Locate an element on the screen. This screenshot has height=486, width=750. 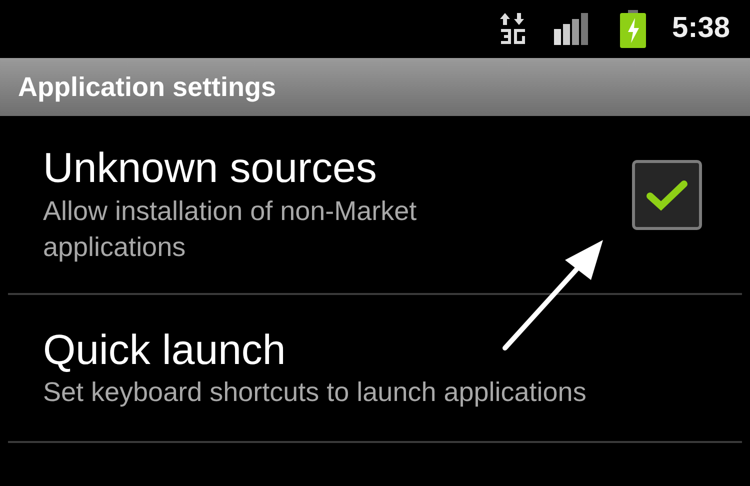
checkbox is located at coordinates (667, 195).